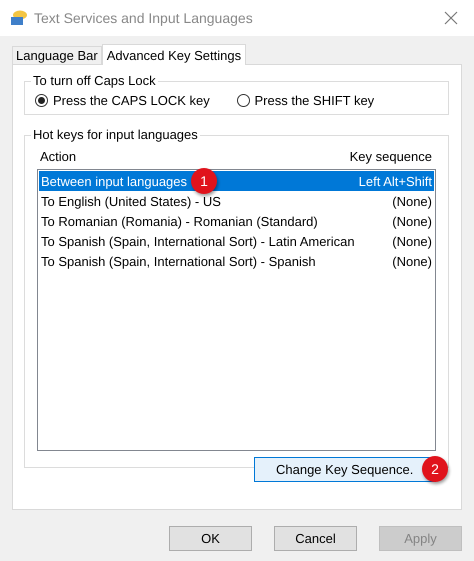 The width and height of the screenshot is (474, 561). What do you see at coordinates (58, 157) in the screenshot?
I see `column-header: Action` at bounding box center [58, 157].